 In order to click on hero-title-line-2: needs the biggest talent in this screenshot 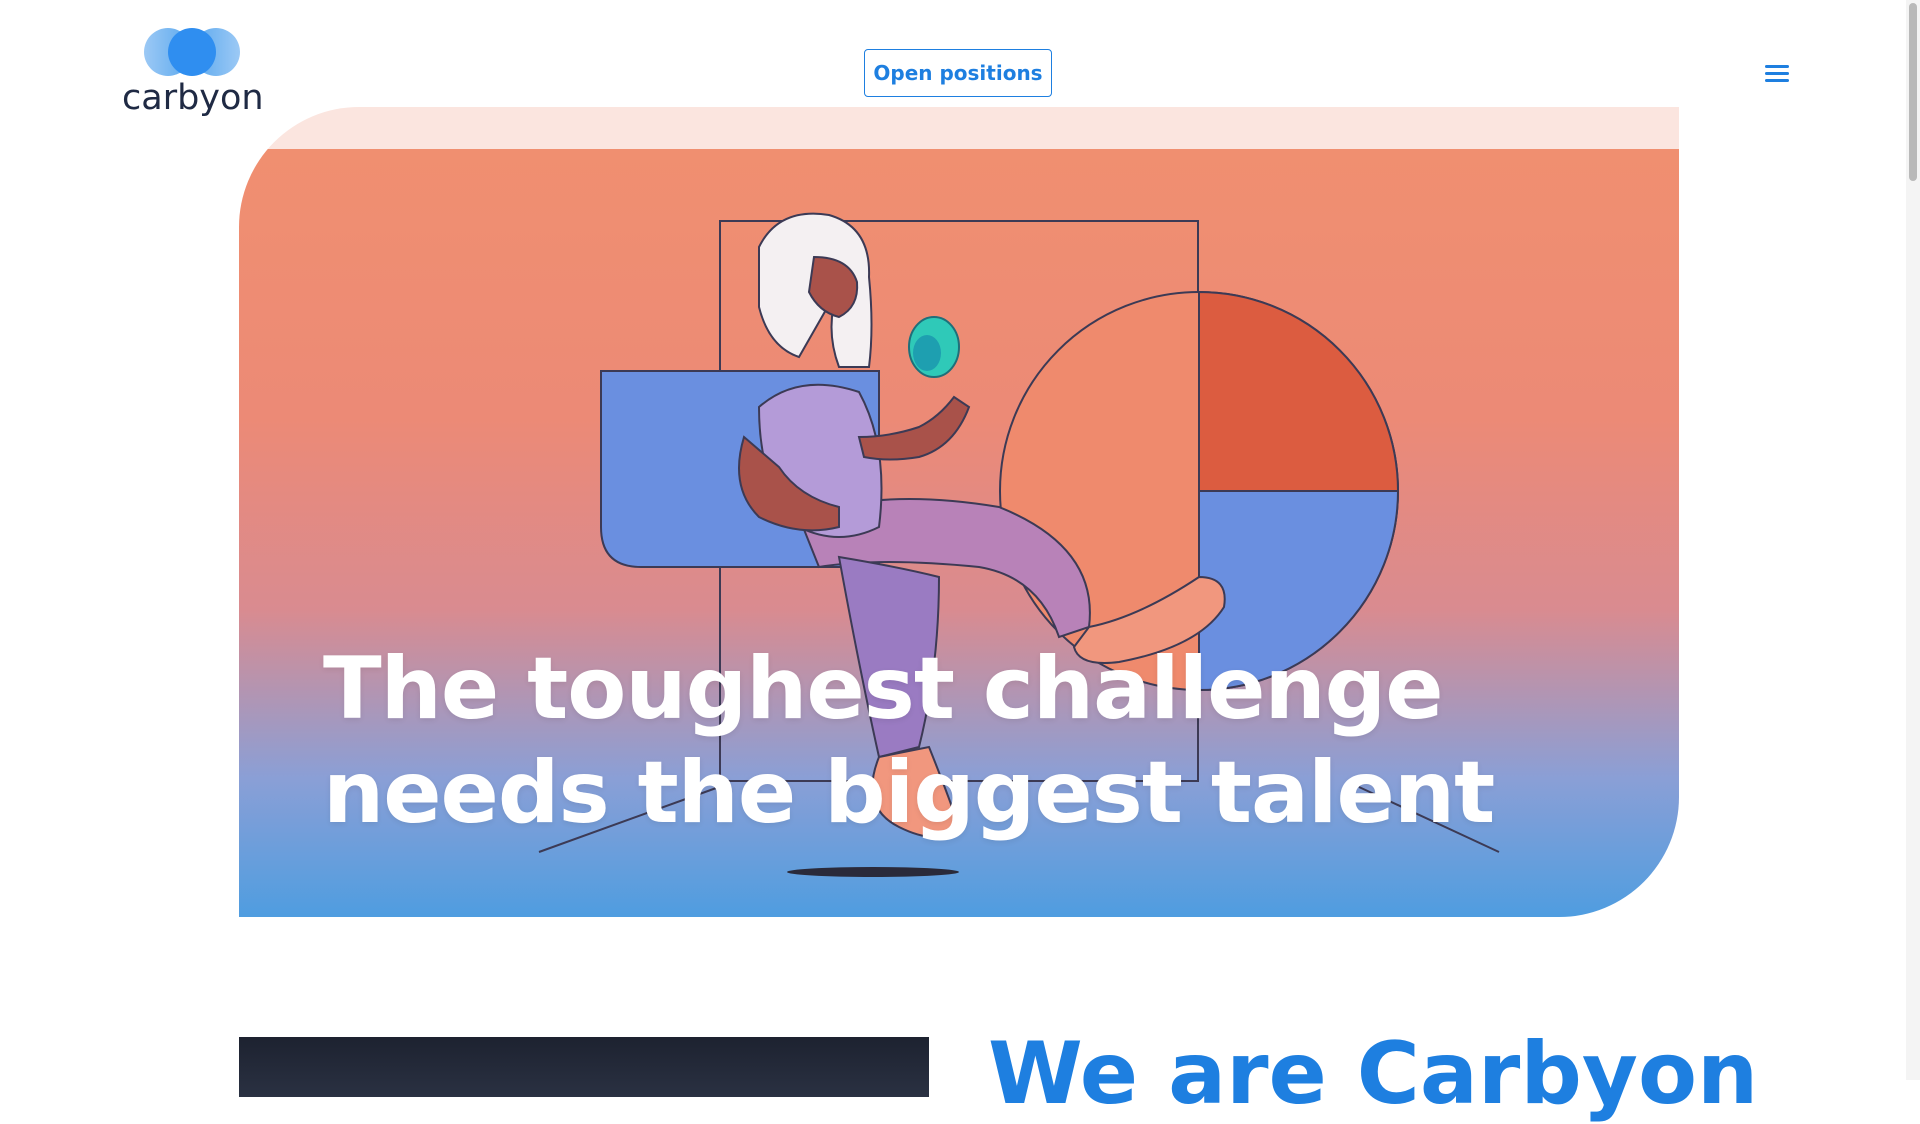, I will do `click(909, 793)`.